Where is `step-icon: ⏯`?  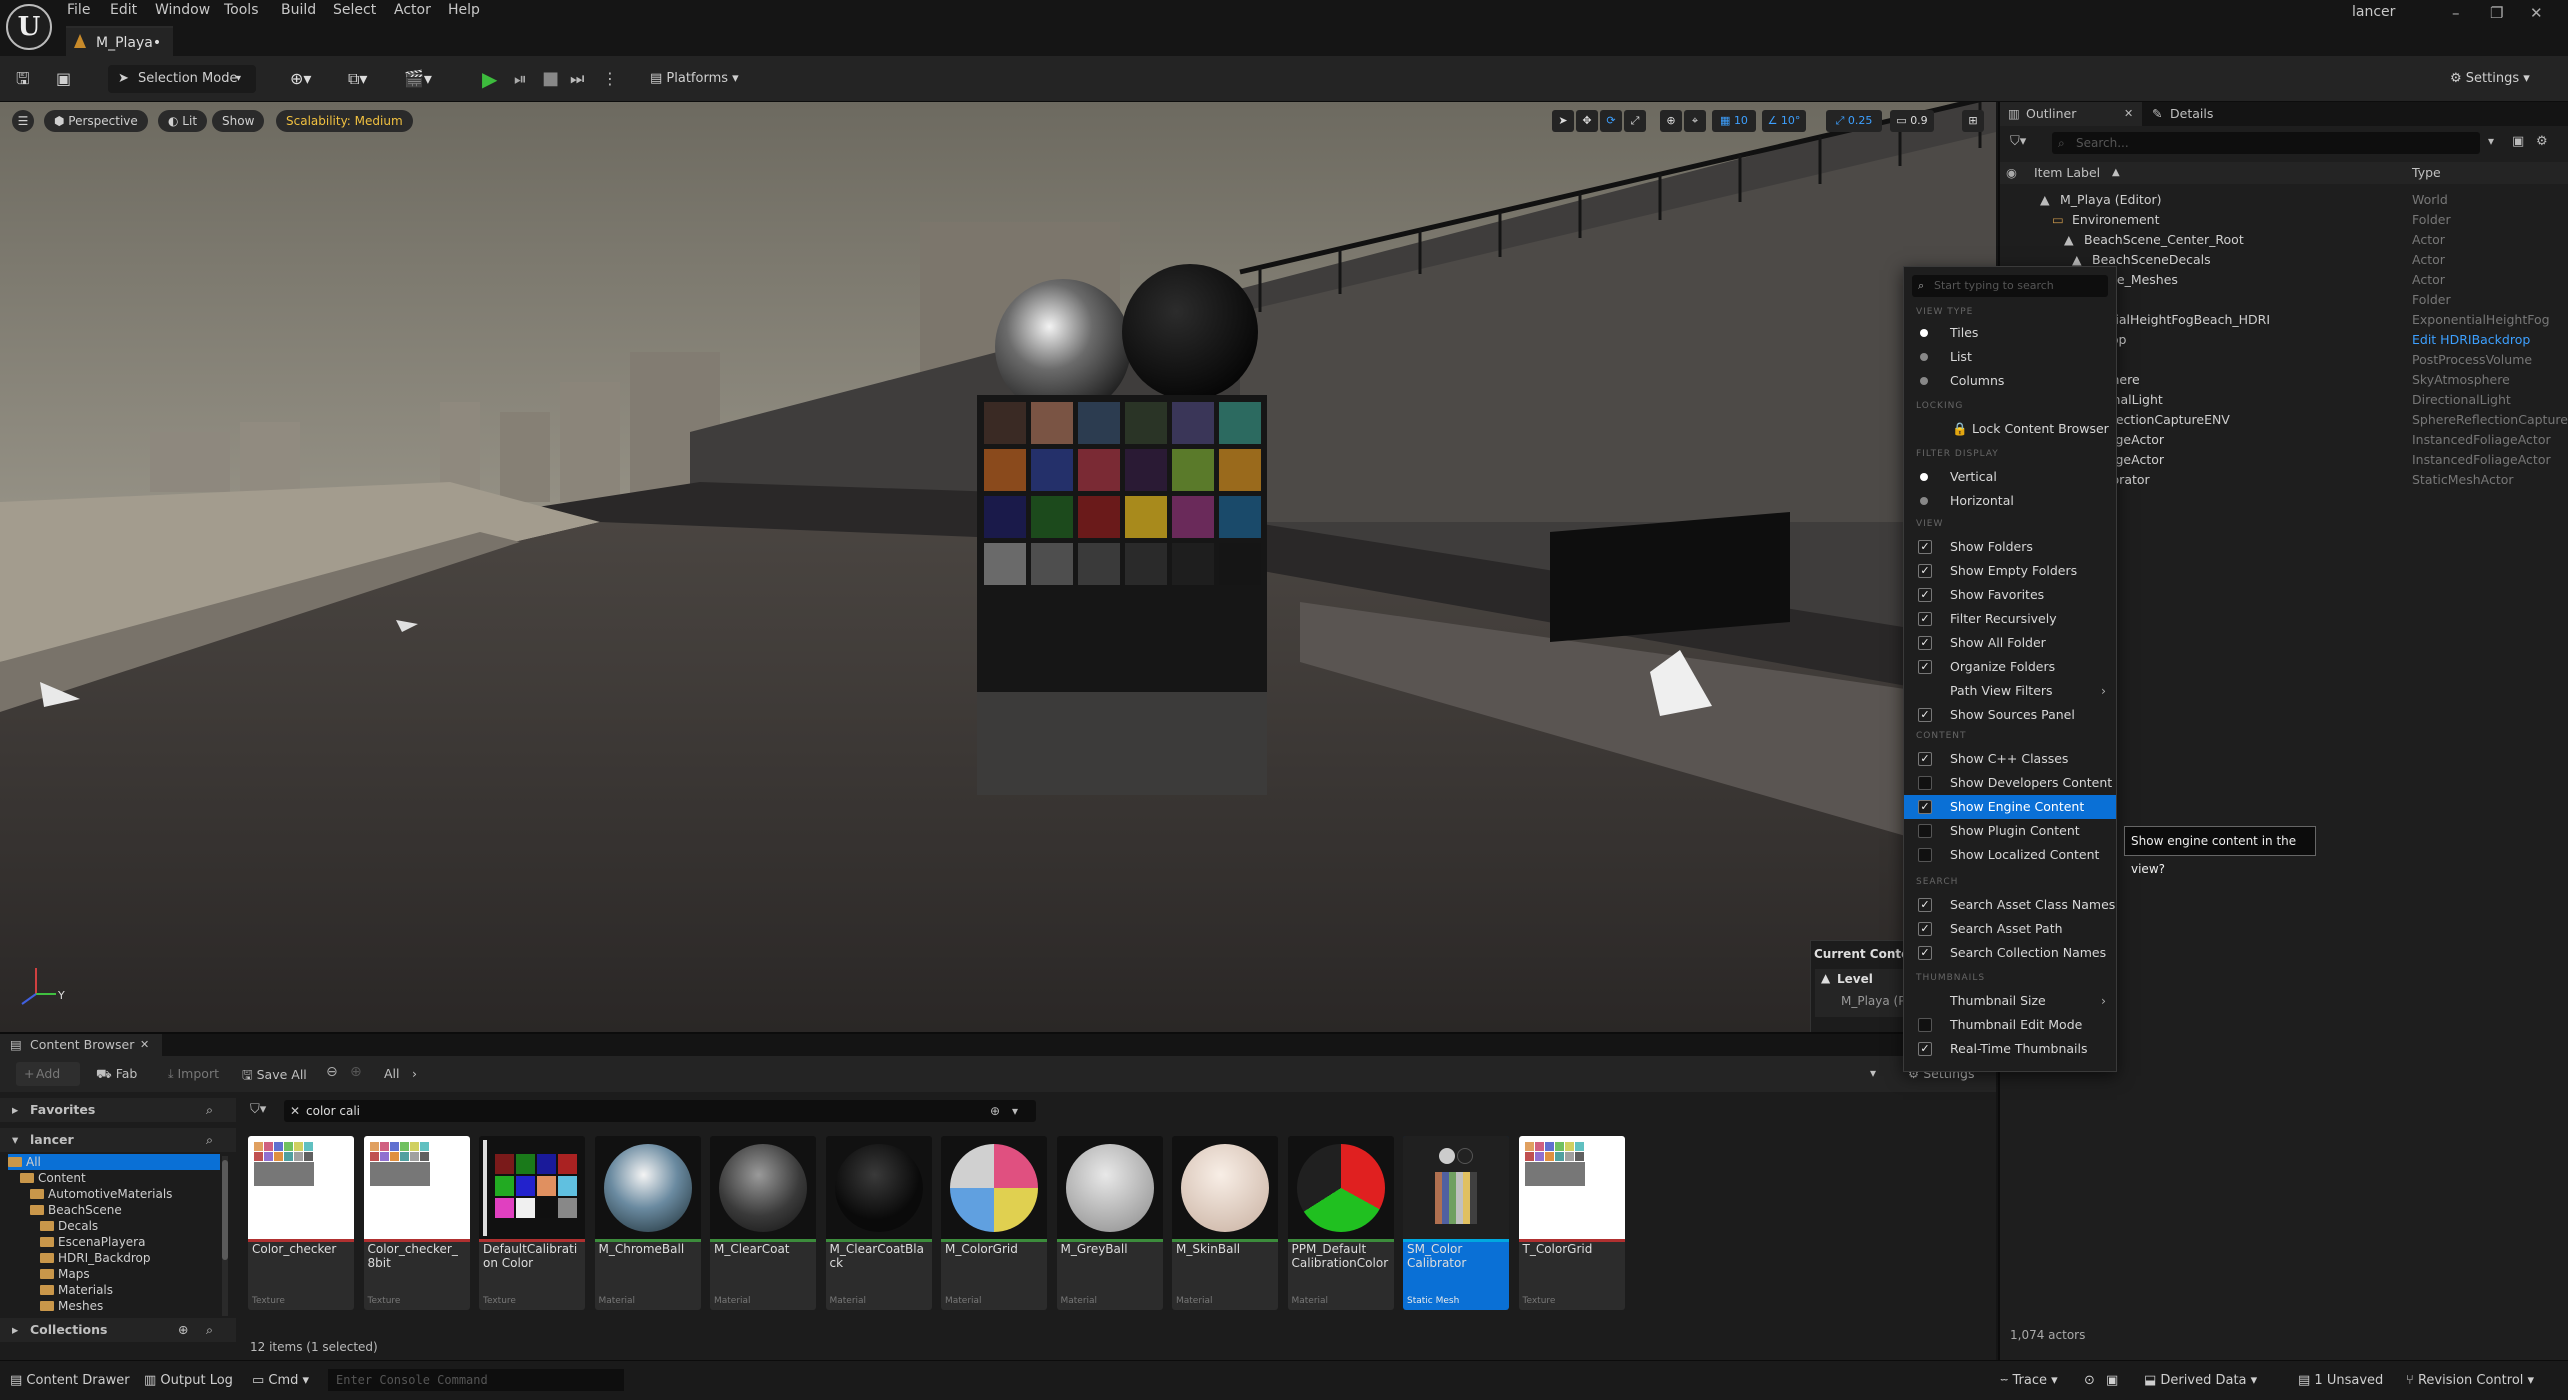
step-icon: ⏯ is located at coordinates (520, 79).